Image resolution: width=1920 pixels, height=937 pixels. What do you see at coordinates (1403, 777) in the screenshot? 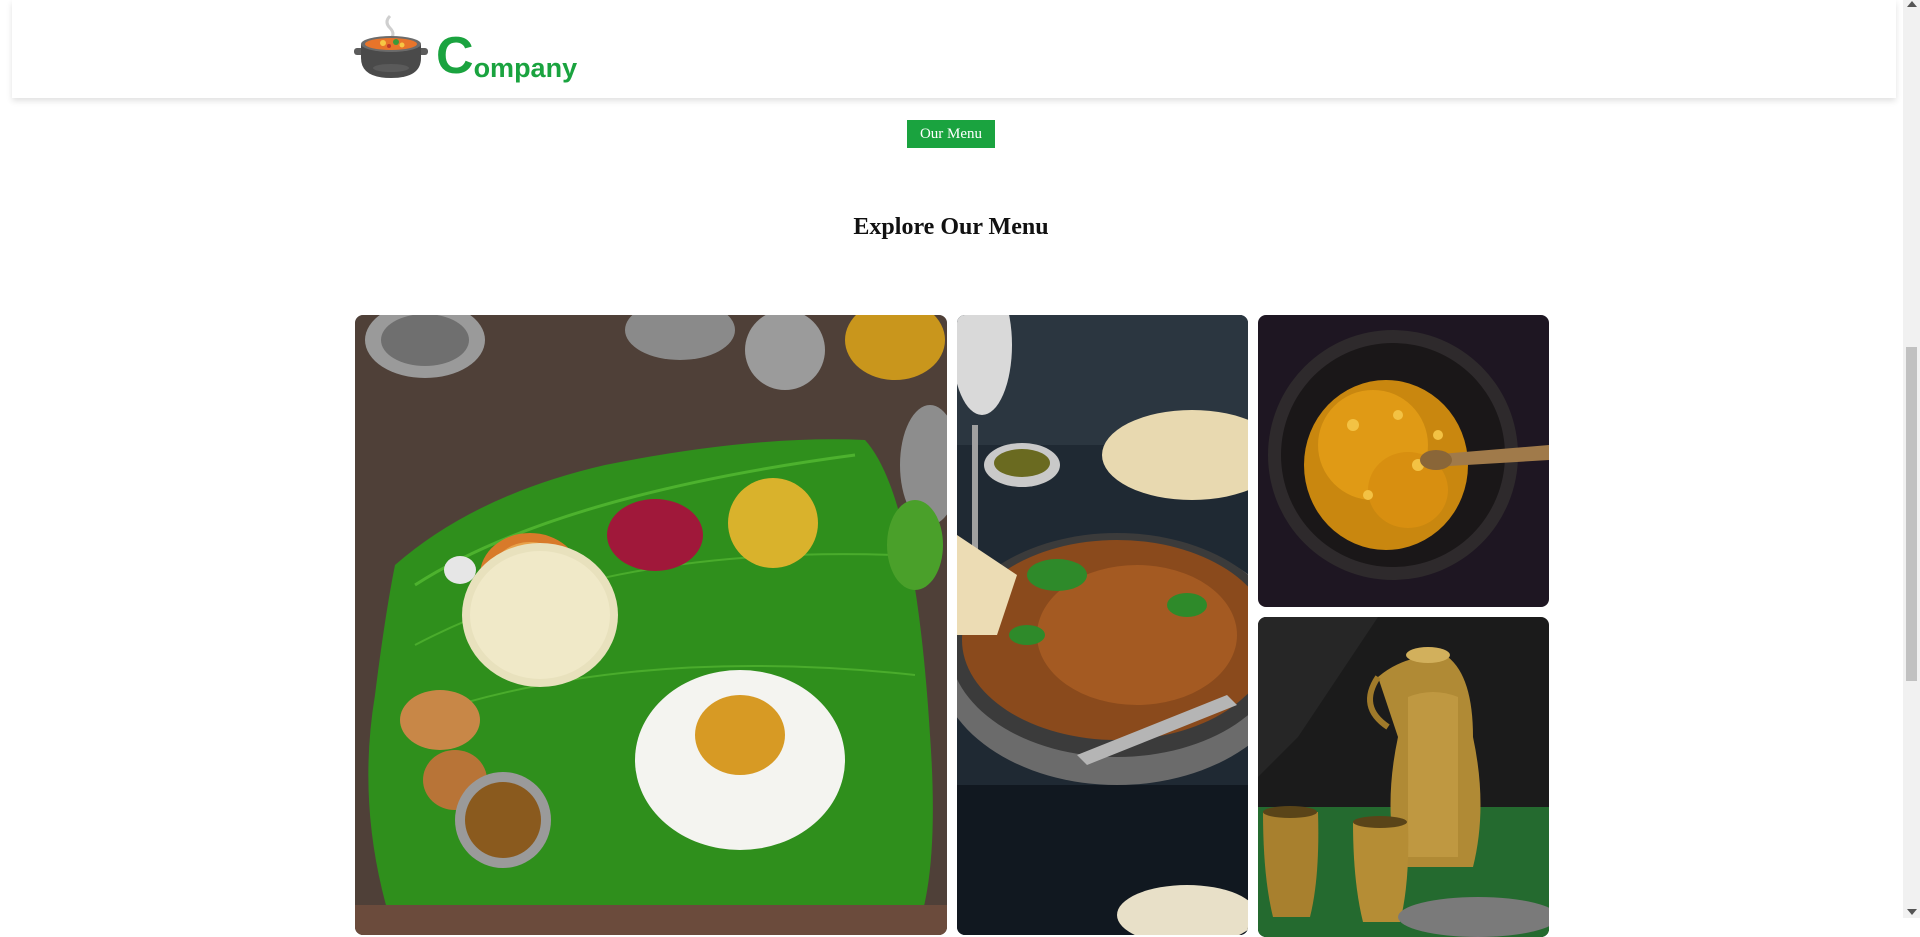
I see `gallery-image-brass` at bounding box center [1403, 777].